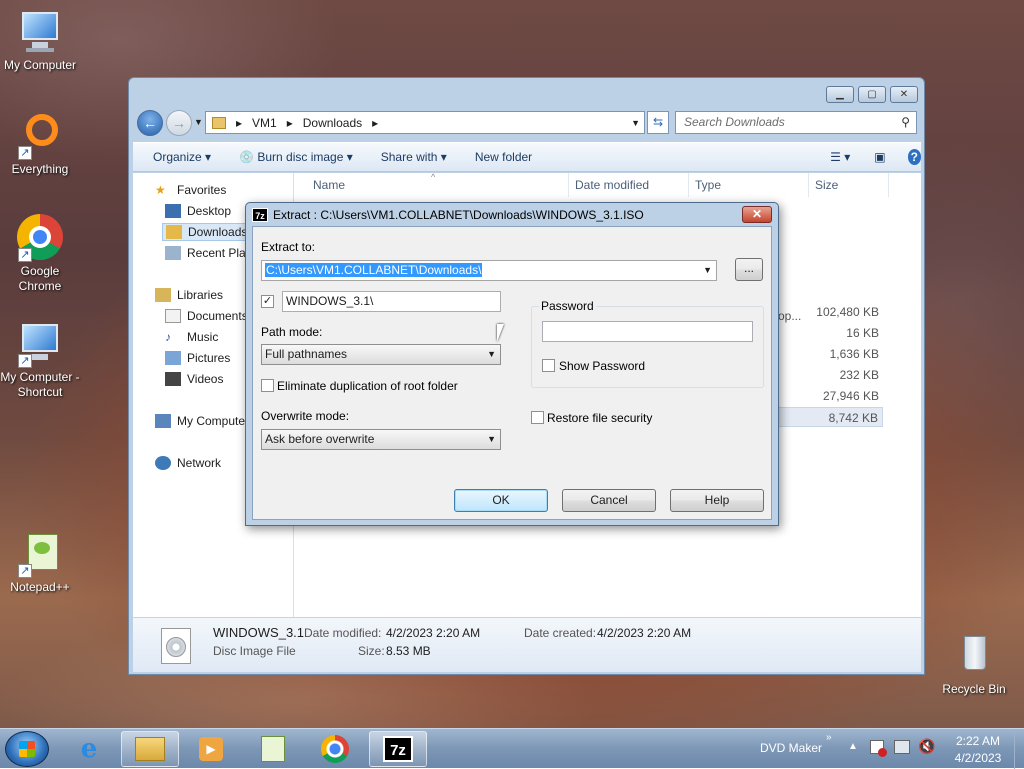 This screenshot has height=769, width=1024. I want to click on downloads-folder-icon, so click(174, 232).